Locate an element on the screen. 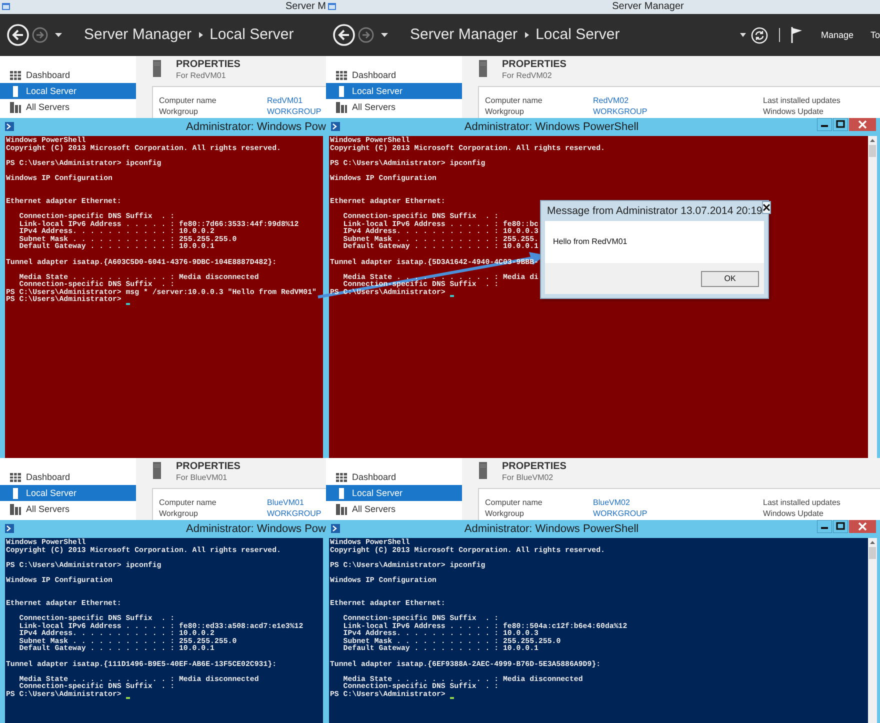 The width and height of the screenshot is (880, 723). close-button is located at coordinates (767, 207).